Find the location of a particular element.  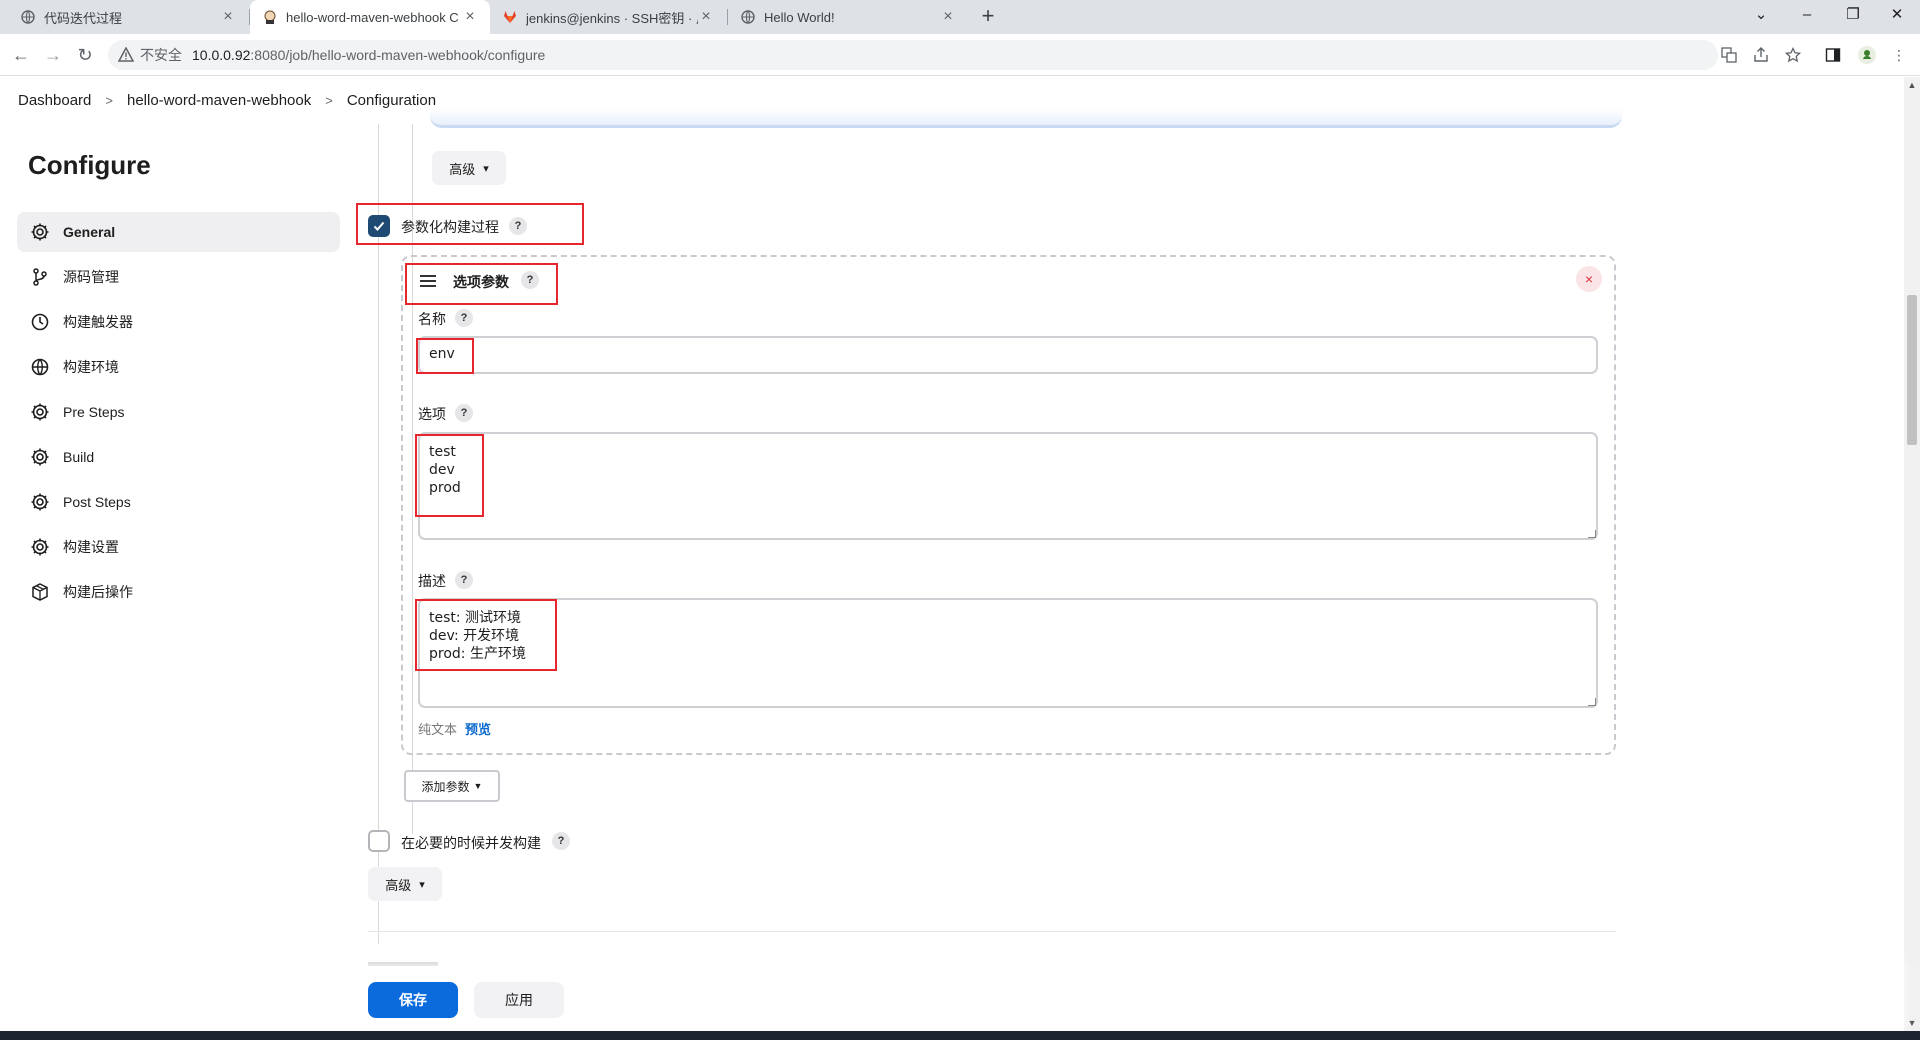

sidebar-item-label: General is located at coordinates (89, 232).